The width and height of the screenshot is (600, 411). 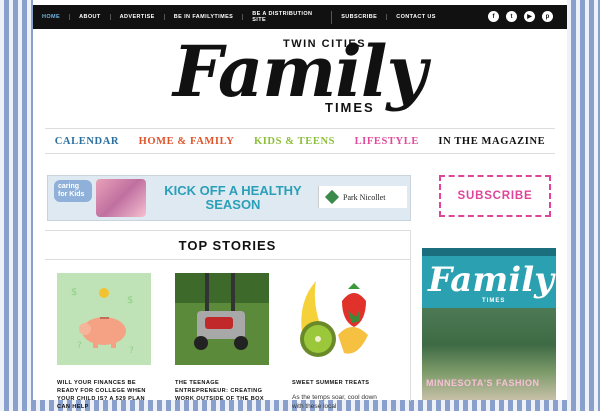 What do you see at coordinates (491, 280) in the screenshot?
I see `cover-title: Family` at bounding box center [491, 280].